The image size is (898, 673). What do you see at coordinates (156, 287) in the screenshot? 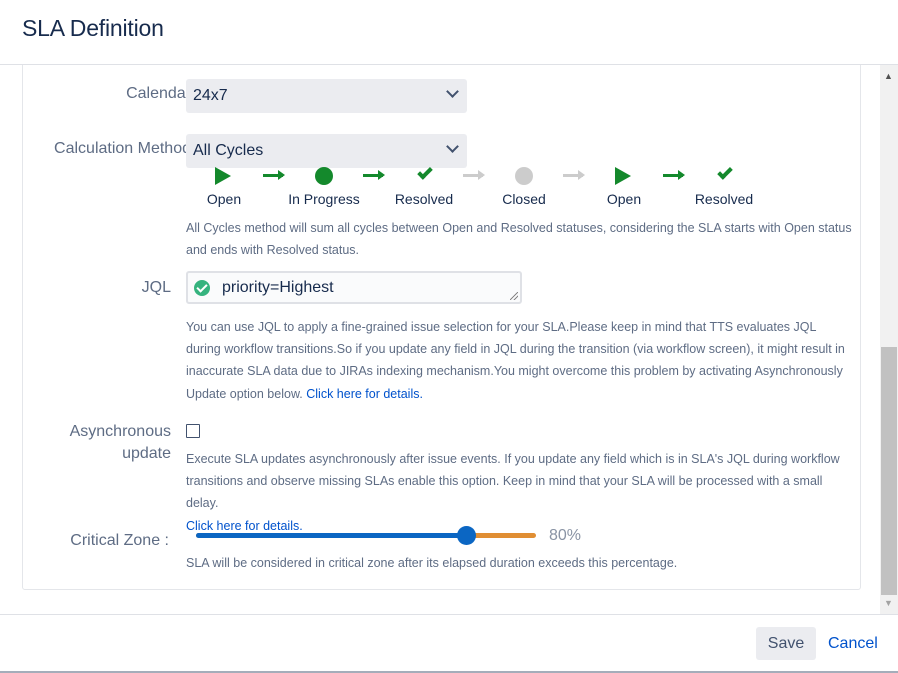
I see `jql-label: JQL` at bounding box center [156, 287].